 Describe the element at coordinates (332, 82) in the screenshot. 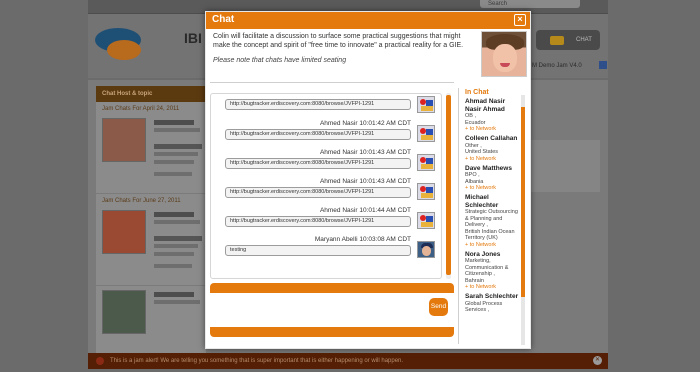

I see `divider` at that location.